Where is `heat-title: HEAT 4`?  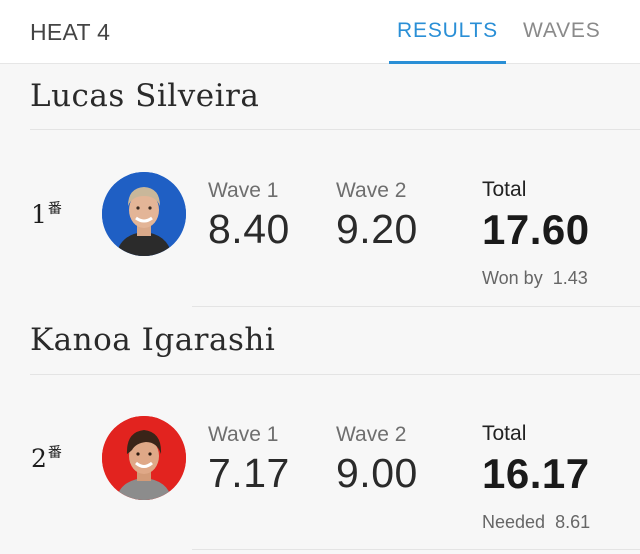 heat-title: HEAT 4 is located at coordinates (70, 32).